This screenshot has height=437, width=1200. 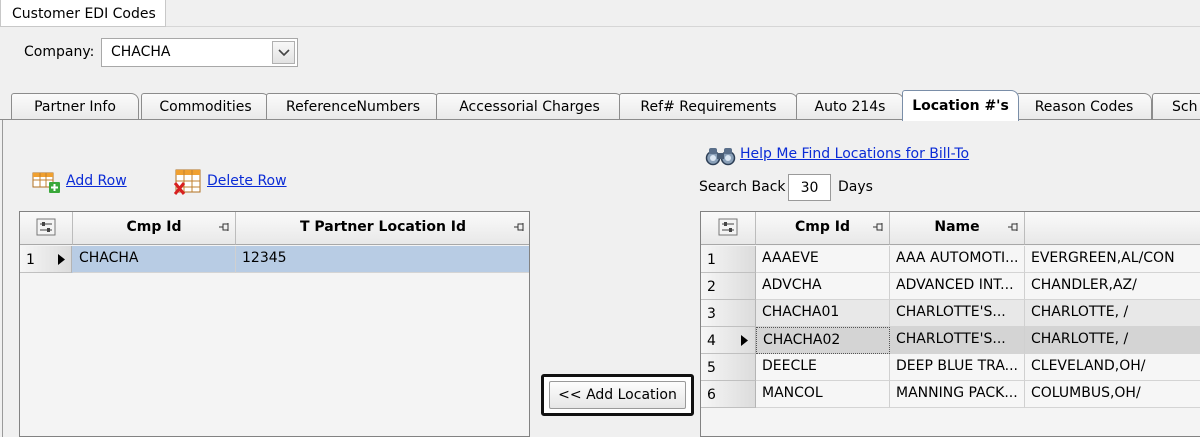 I want to click on company-value: CHACHA, so click(x=141, y=52).